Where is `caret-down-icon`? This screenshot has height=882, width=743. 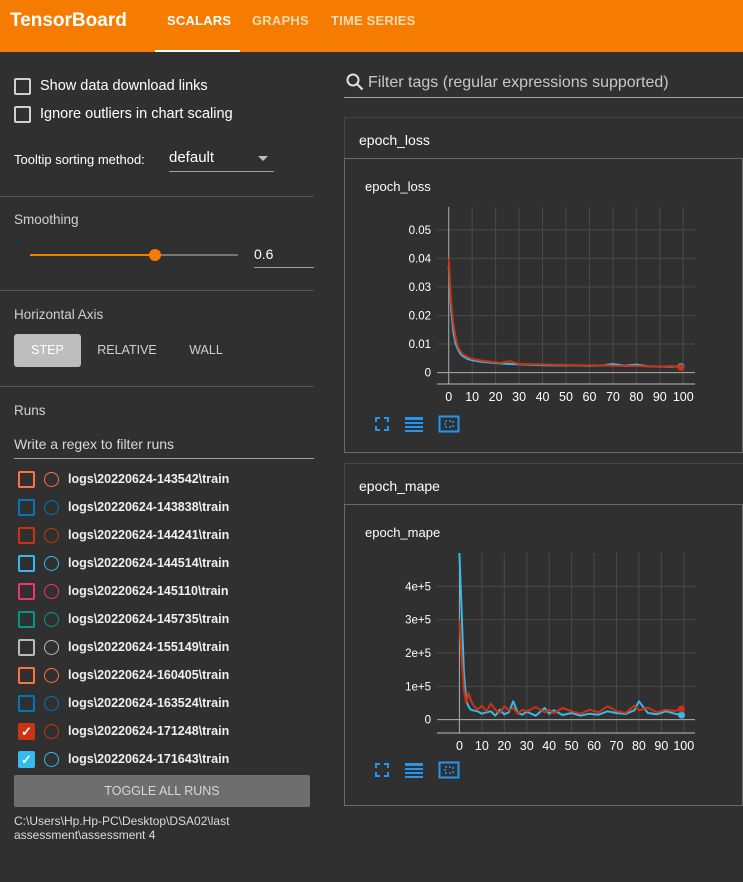 caret-down-icon is located at coordinates (263, 158).